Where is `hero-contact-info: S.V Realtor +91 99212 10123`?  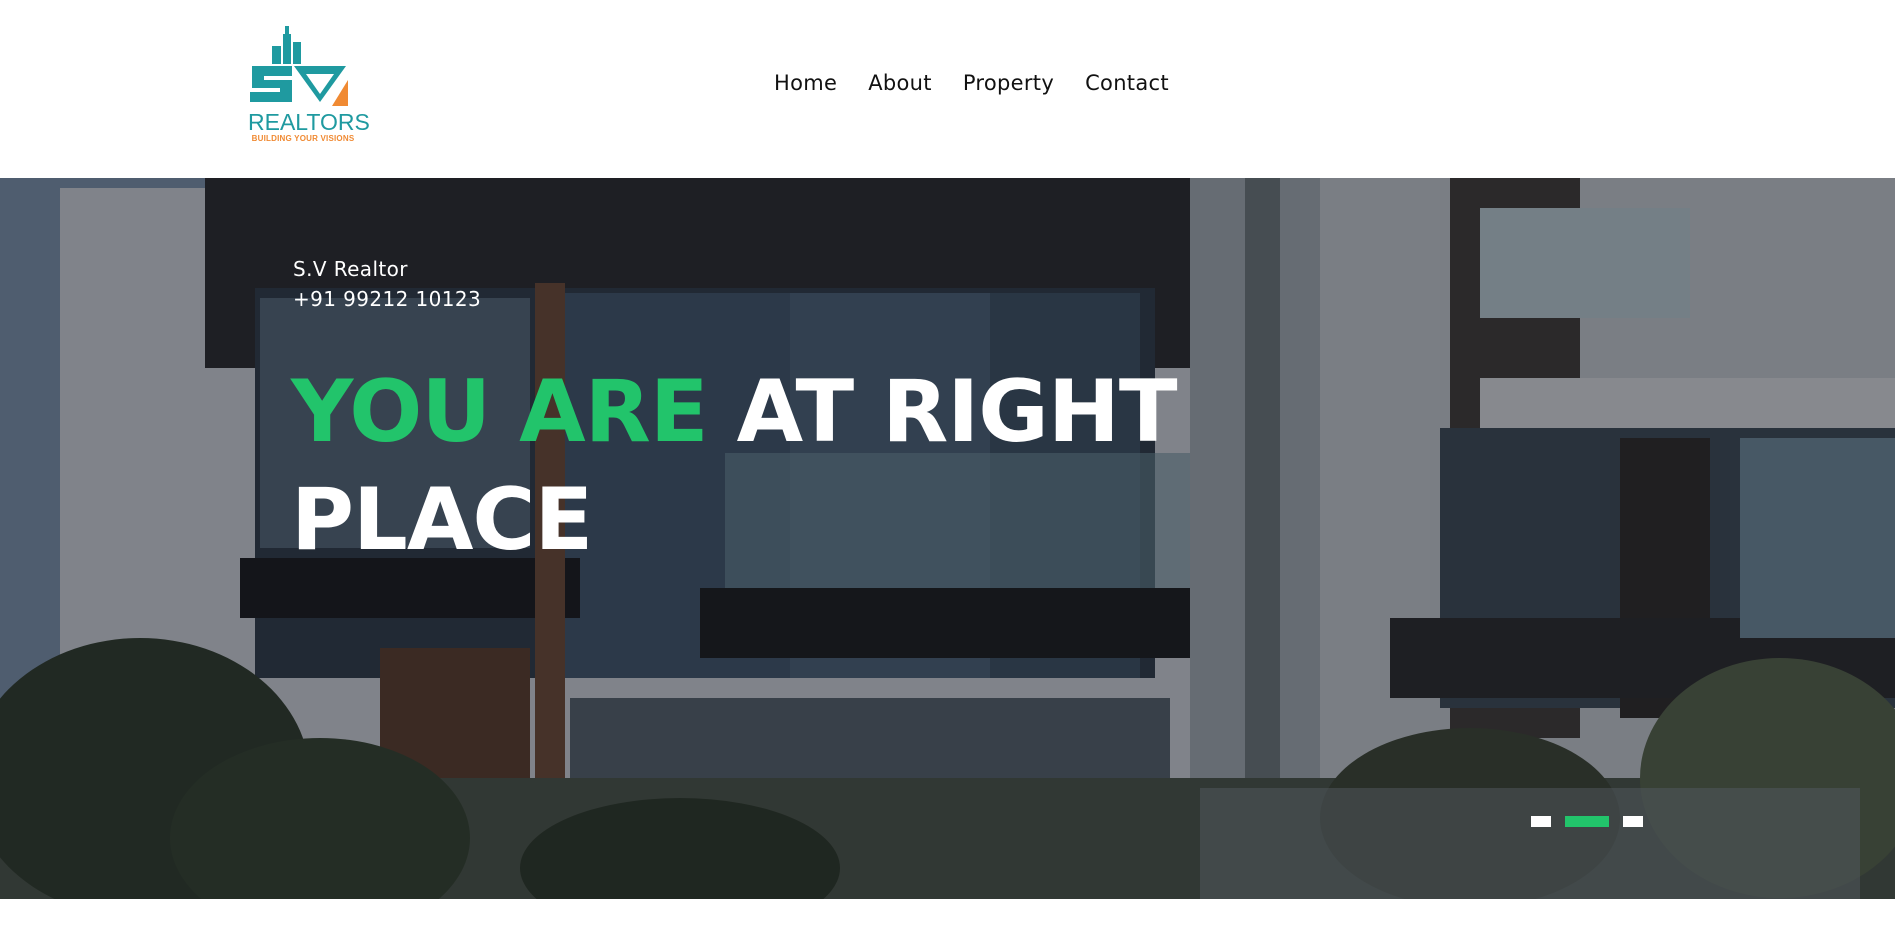 hero-contact-info: S.V Realtor +91 99212 10123 is located at coordinates (387, 284).